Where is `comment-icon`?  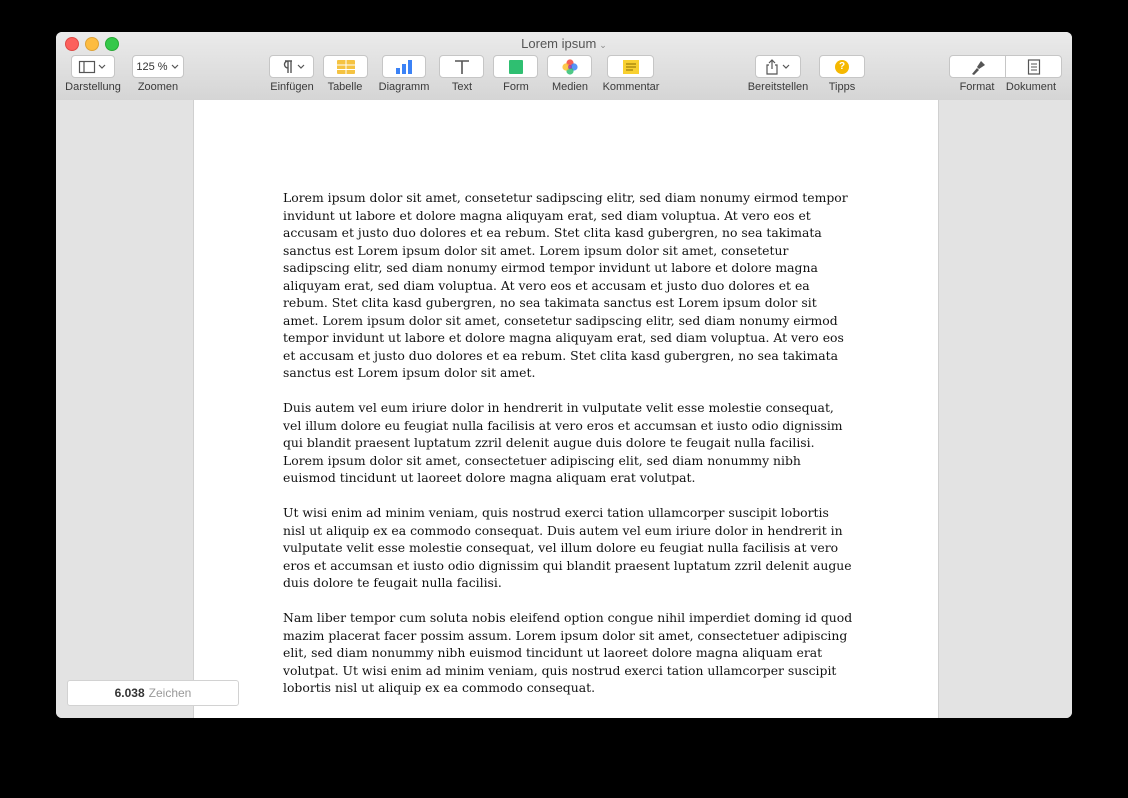
comment-icon is located at coordinates (630, 66).